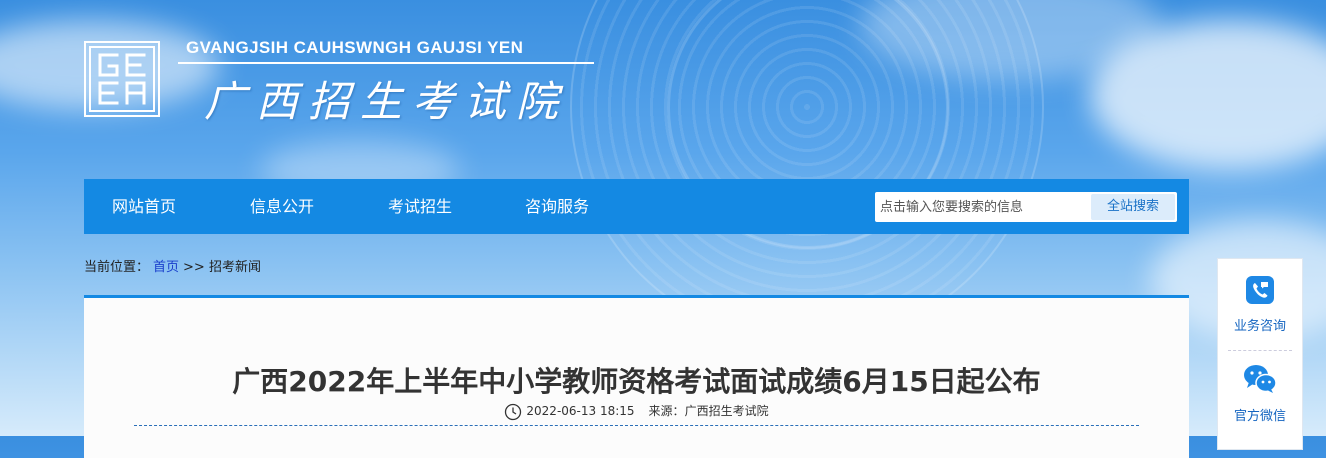 The image size is (1326, 458). I want to click on article-source-label: 来源：, so click(666, 411).